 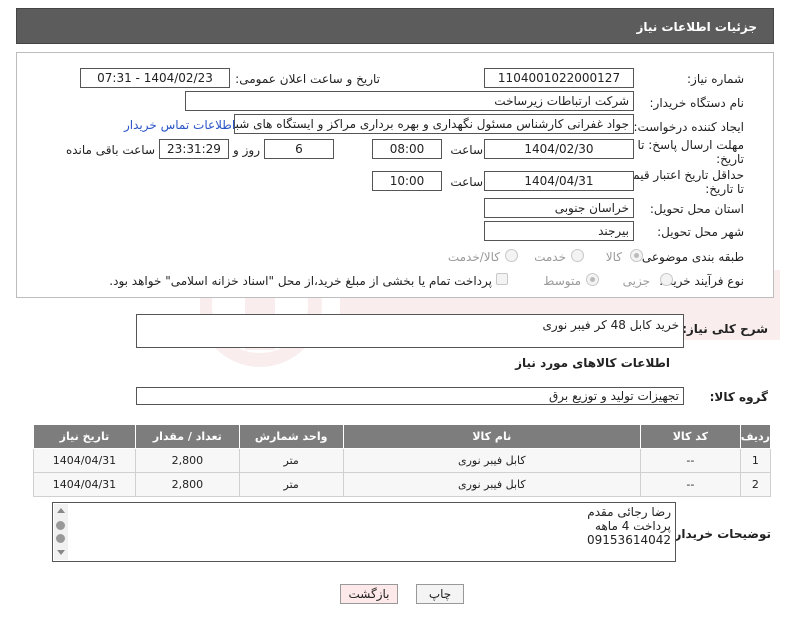 What do you see at coordinates (84, 436) in the screenshot?
I see `col-need-date: تاریخ نیاز` at bounding box center [84, 436].